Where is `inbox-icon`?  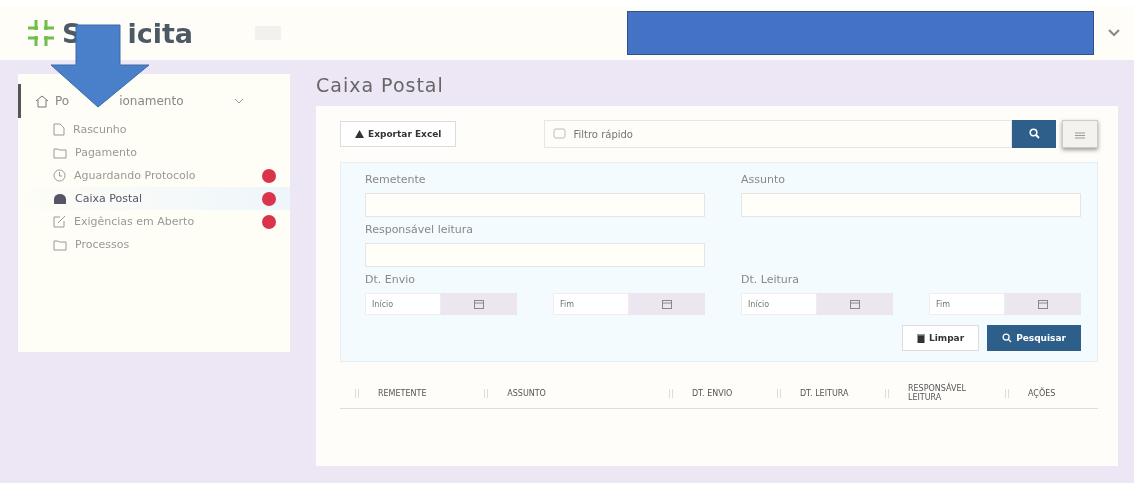
inbox-icon is located at coordinates (60, 198).